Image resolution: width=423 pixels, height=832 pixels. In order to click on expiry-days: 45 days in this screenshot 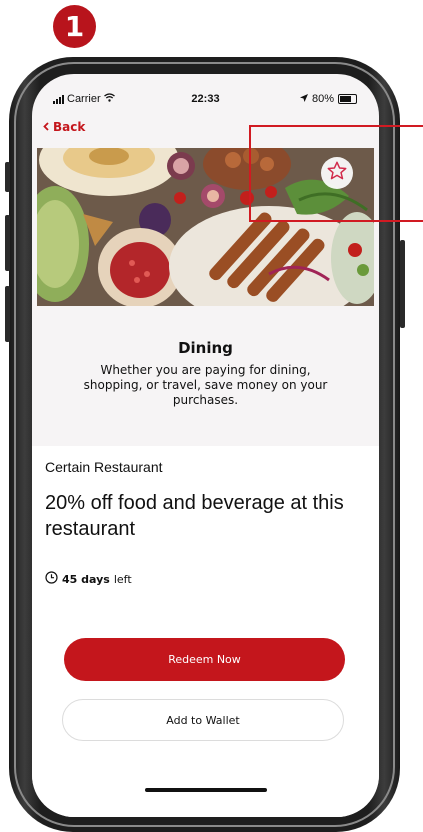, I will do `click(86, 579)`.